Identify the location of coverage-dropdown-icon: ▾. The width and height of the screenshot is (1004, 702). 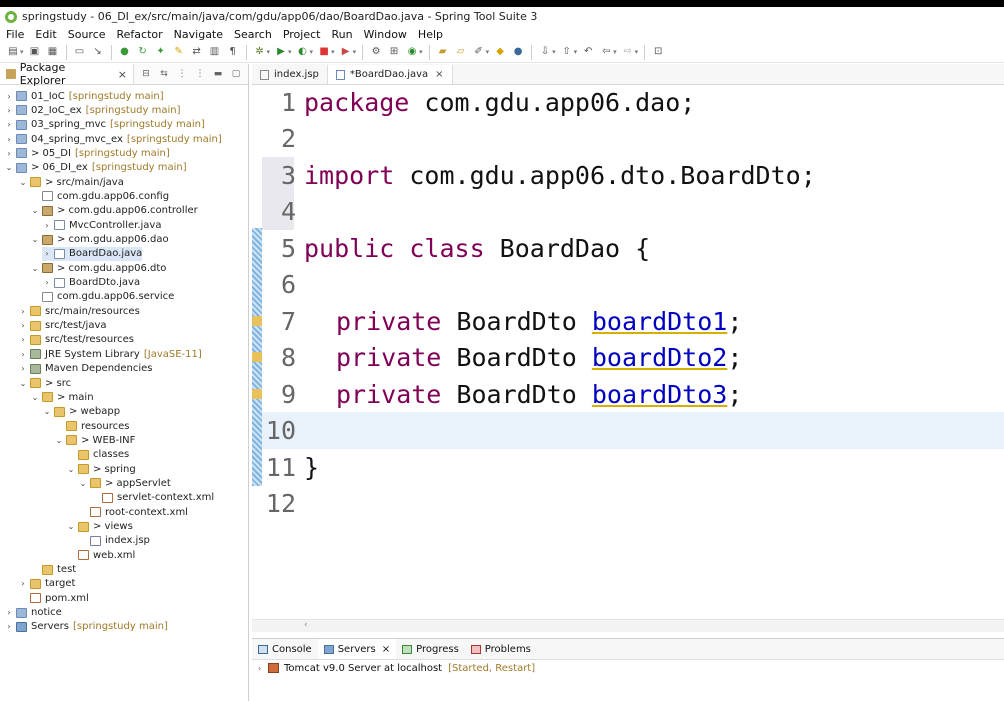
(312, 52).